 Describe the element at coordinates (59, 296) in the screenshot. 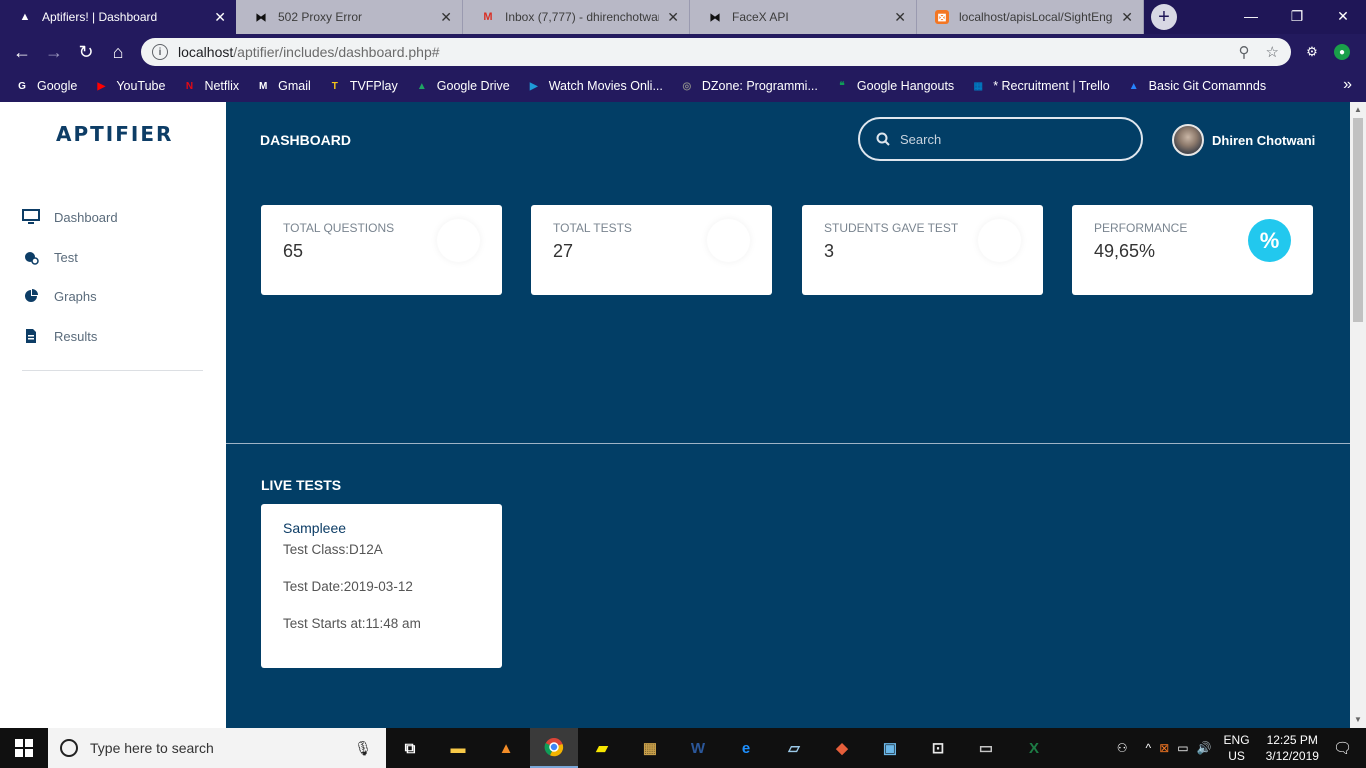

I see `sidebar-item-graphs: Graphs` at that location.